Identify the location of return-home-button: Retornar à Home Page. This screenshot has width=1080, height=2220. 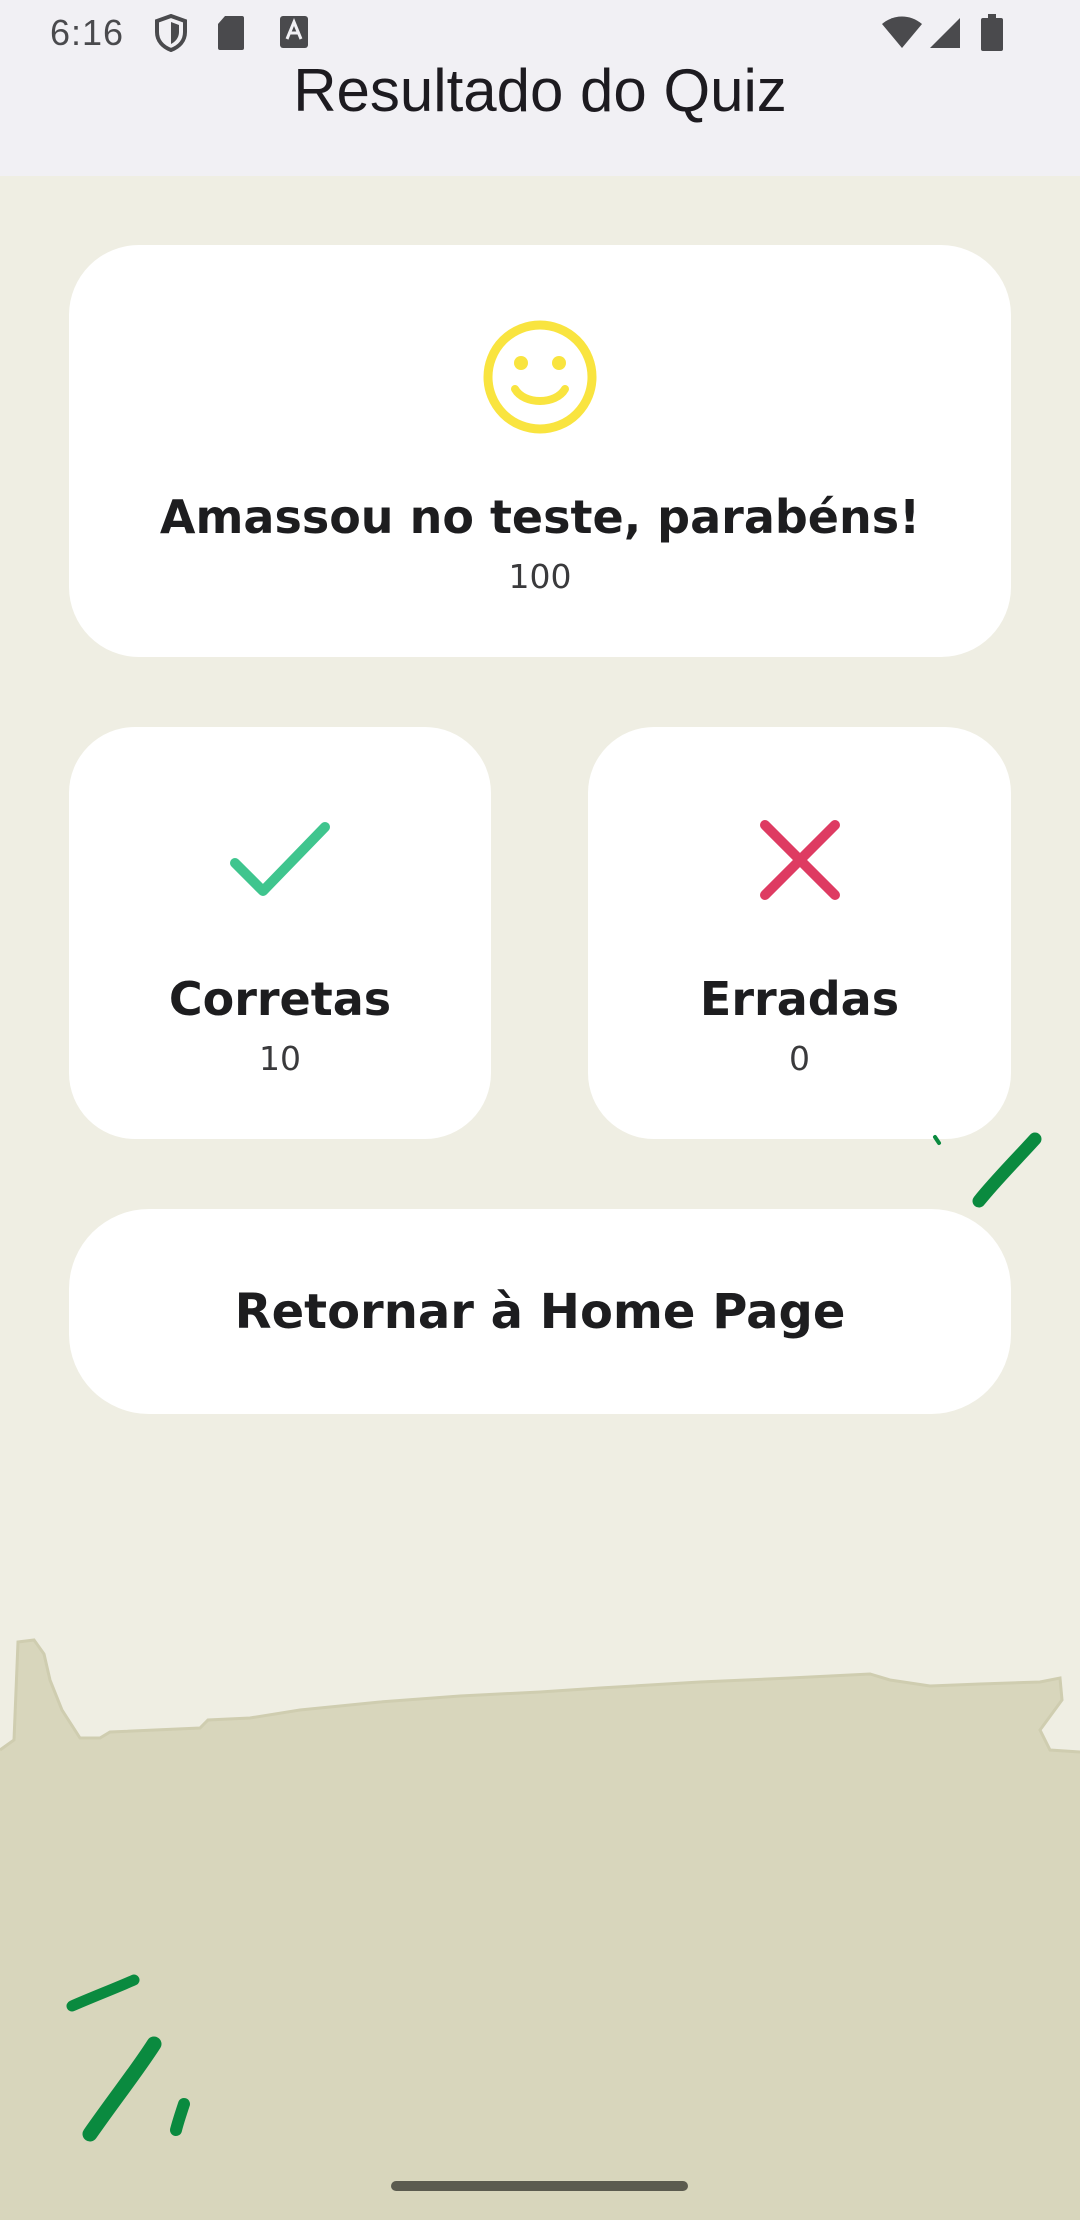
(540, 1311).